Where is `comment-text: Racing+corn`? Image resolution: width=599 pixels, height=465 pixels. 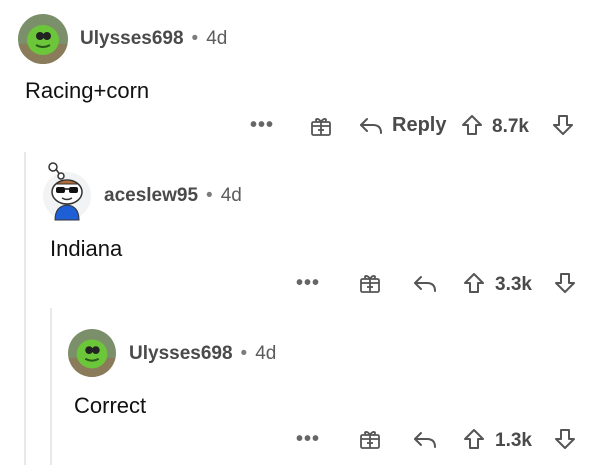
comment-text: Racing+corn is located at coordinates (87, 90).